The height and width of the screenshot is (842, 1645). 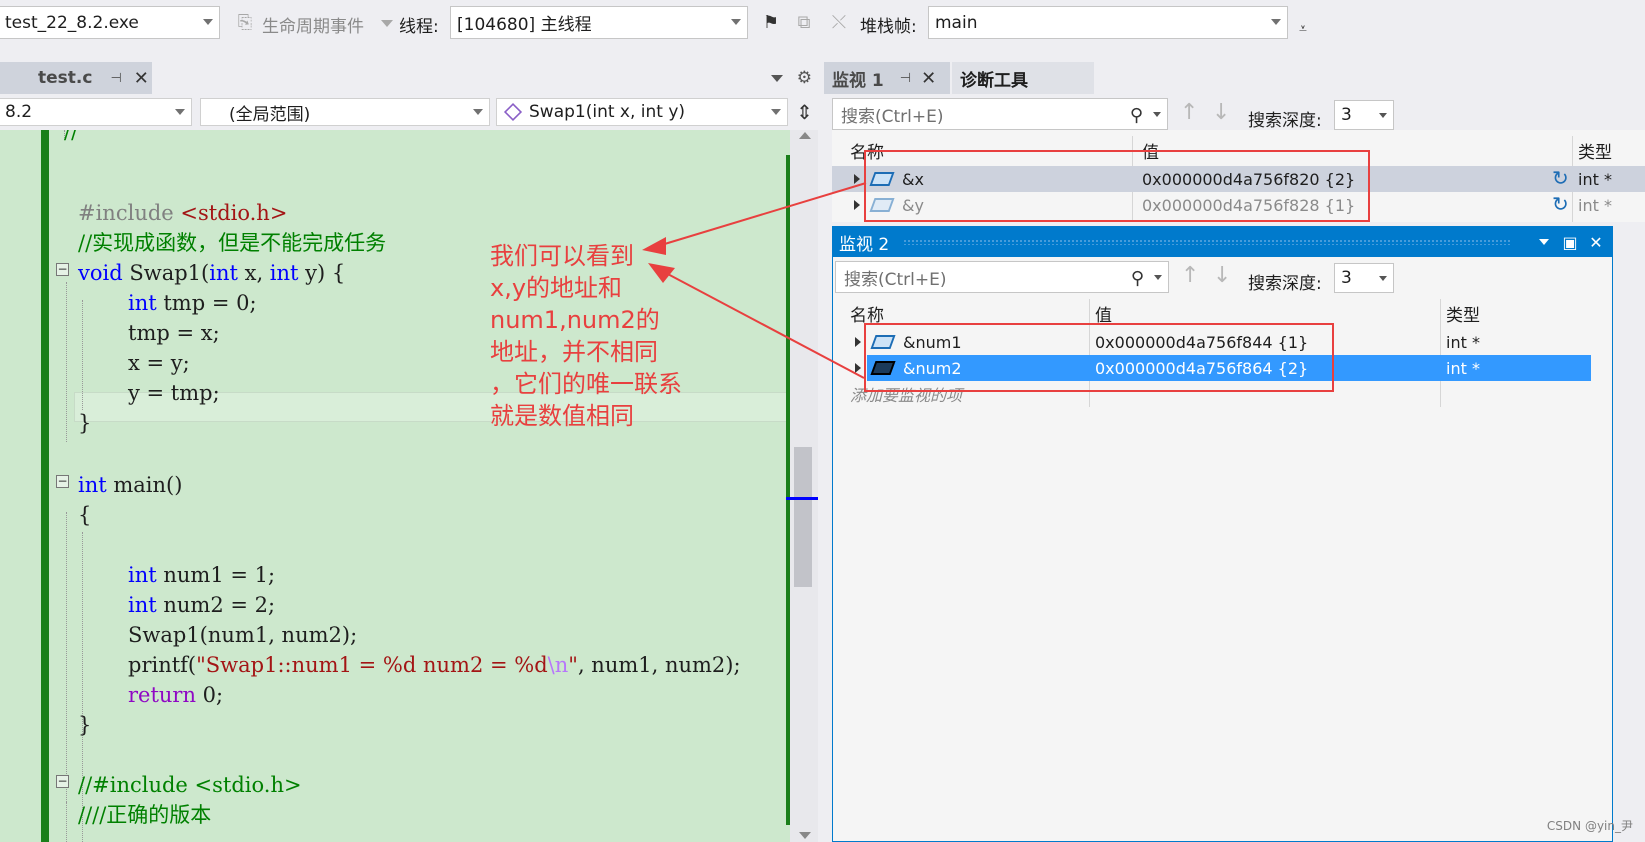 What do you see at coordinates (867, 313) in the screenshot?
I see `column-name: 名称` at bounding box center [867, 313].